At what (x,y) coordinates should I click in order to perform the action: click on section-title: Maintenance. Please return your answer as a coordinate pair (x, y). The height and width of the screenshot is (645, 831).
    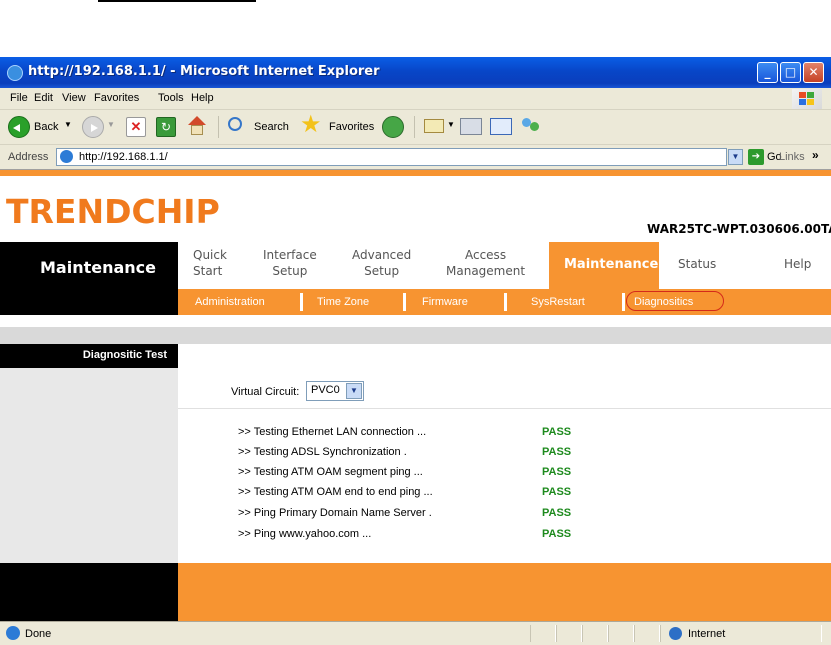
    Looking at the image, I should click on (98, 267).